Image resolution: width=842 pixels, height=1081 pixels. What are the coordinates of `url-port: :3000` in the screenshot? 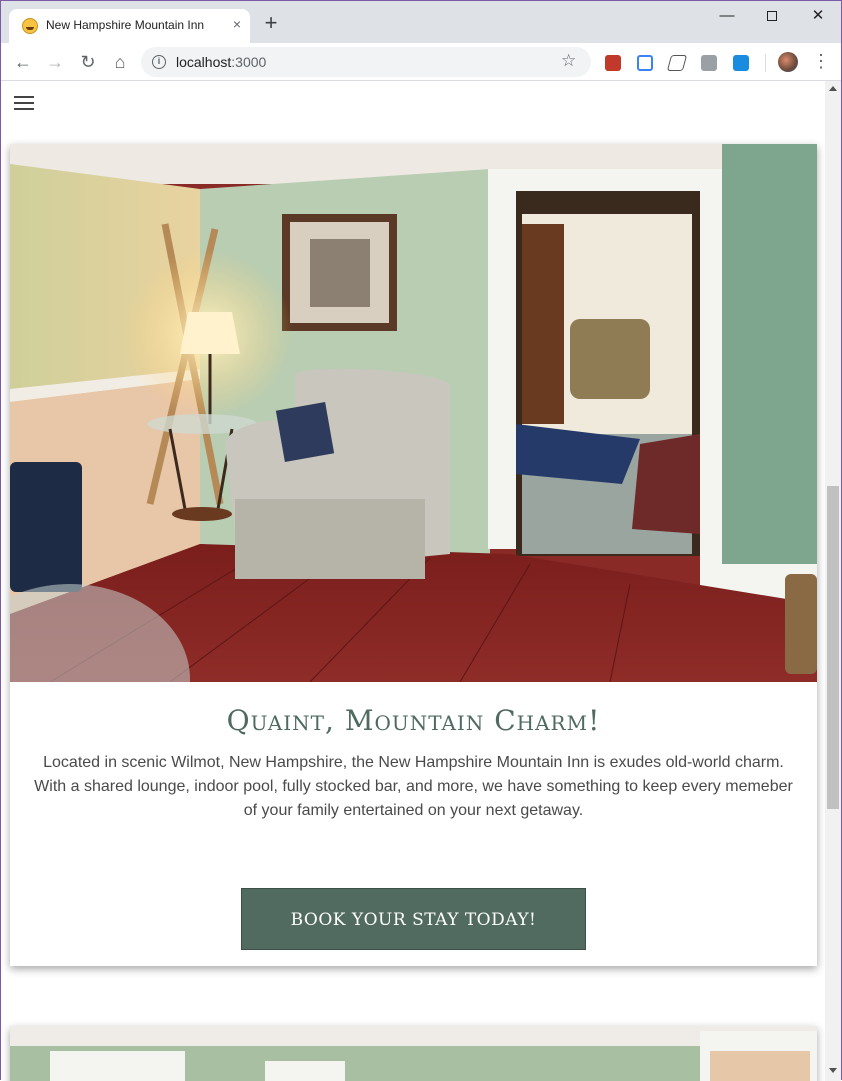 It's located at (249, 62).